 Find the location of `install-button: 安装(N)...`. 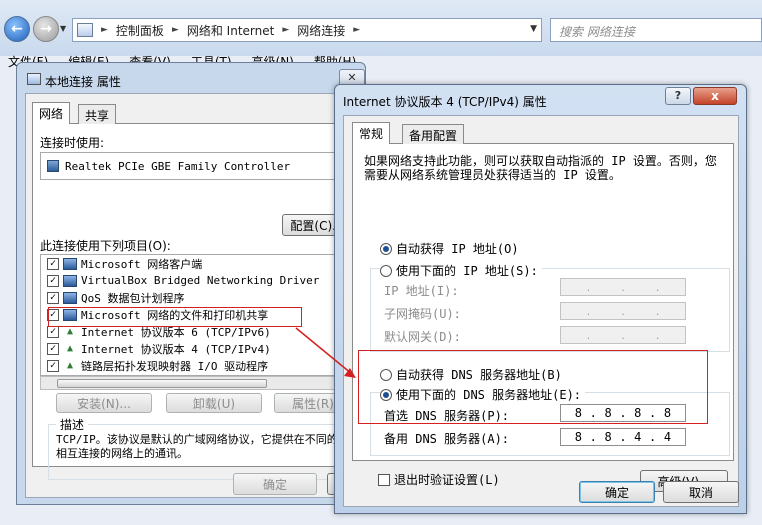

install-button: 安装(N)... is located at coordinates (104, 403).